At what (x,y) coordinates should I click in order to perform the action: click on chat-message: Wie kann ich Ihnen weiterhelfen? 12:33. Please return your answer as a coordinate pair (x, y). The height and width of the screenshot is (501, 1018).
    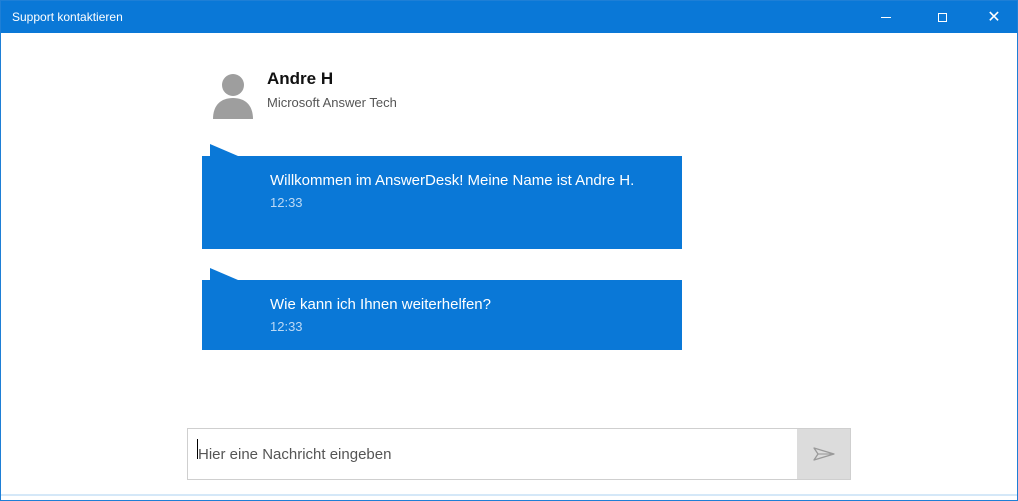
    Looking at the image, I should click on (442, 309).